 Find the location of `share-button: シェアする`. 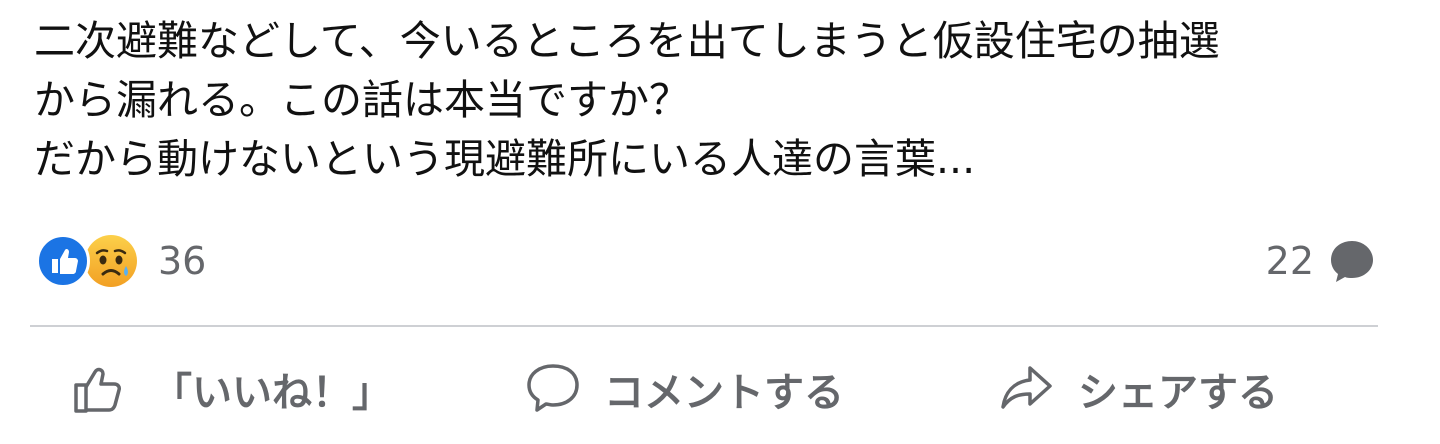

share-button: シェアする is located at coordinates (1138, 389).